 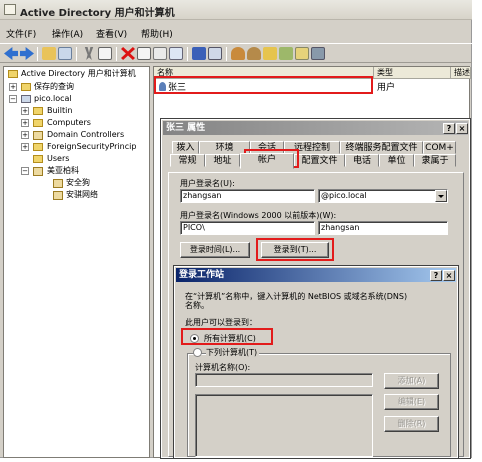 I want to click on help-icon, so click(x=199, y=53).